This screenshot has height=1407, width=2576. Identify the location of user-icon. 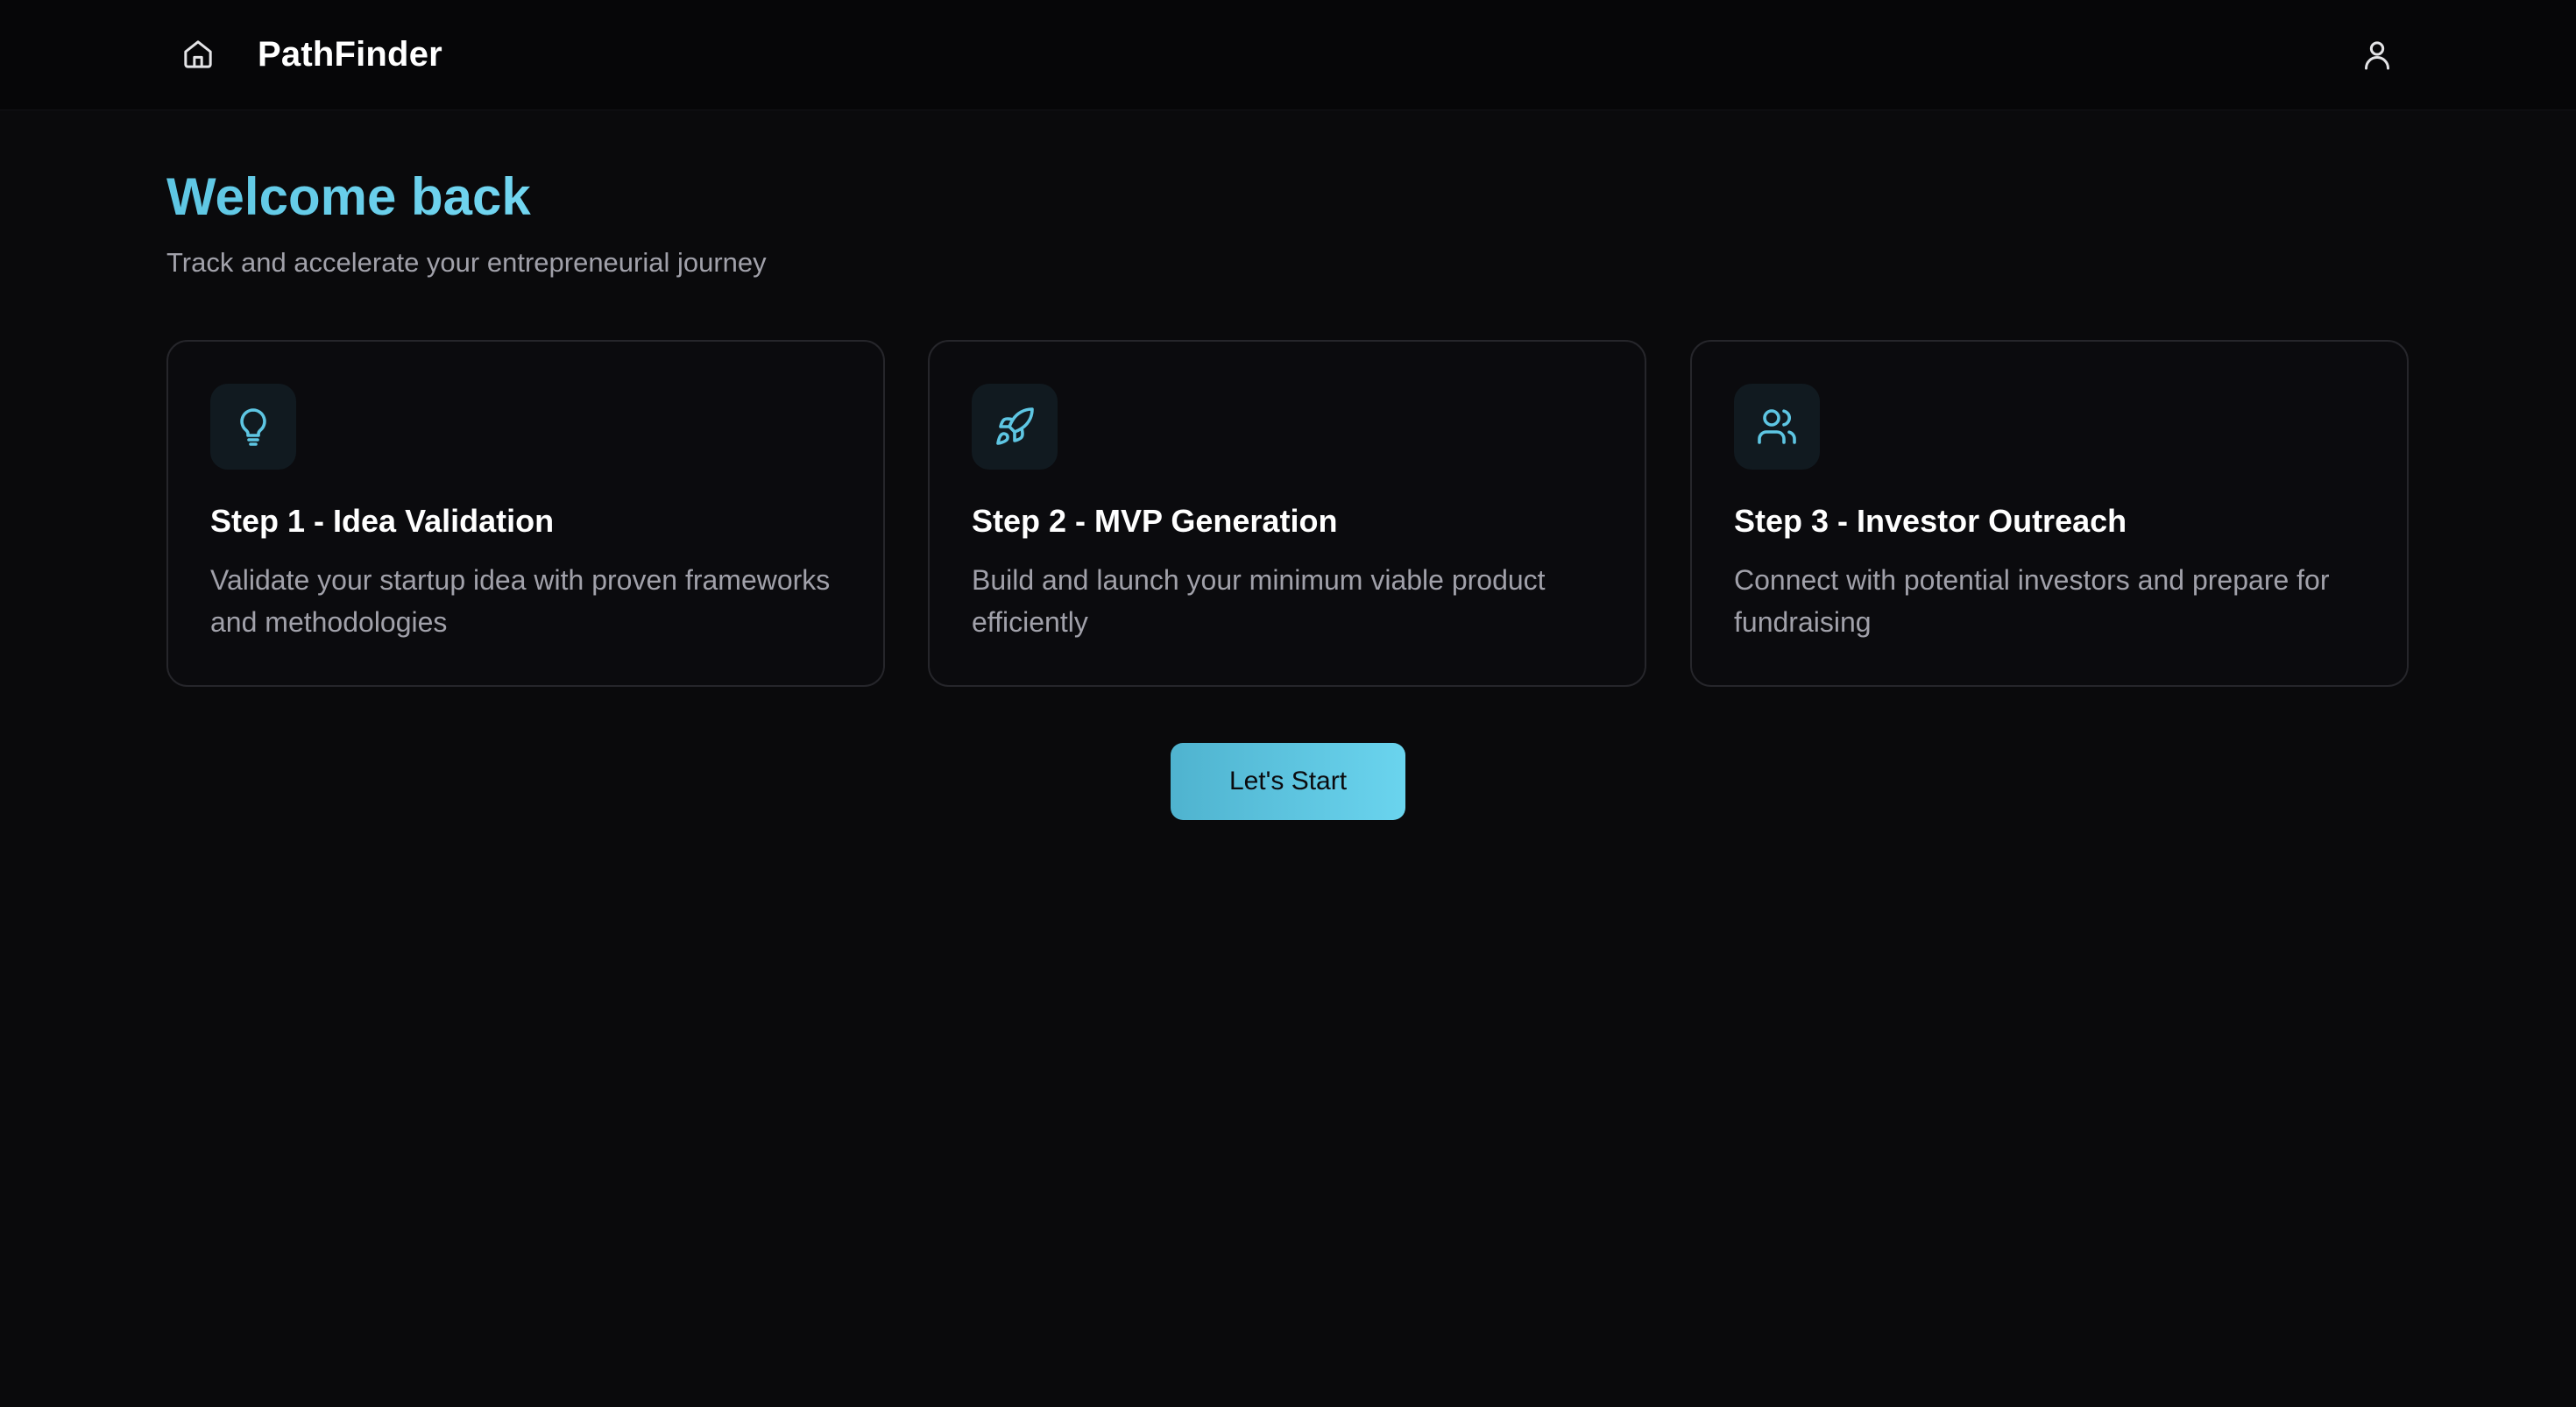
(2377, 55).